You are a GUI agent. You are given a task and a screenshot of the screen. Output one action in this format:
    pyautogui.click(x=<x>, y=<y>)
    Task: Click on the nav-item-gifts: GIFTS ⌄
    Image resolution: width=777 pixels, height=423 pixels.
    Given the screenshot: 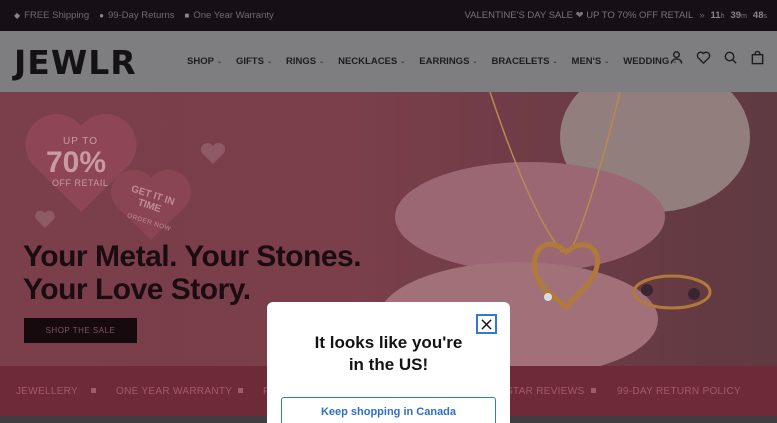 What is the action you would take?
    pyautogui.click(x=254, y=61)
    